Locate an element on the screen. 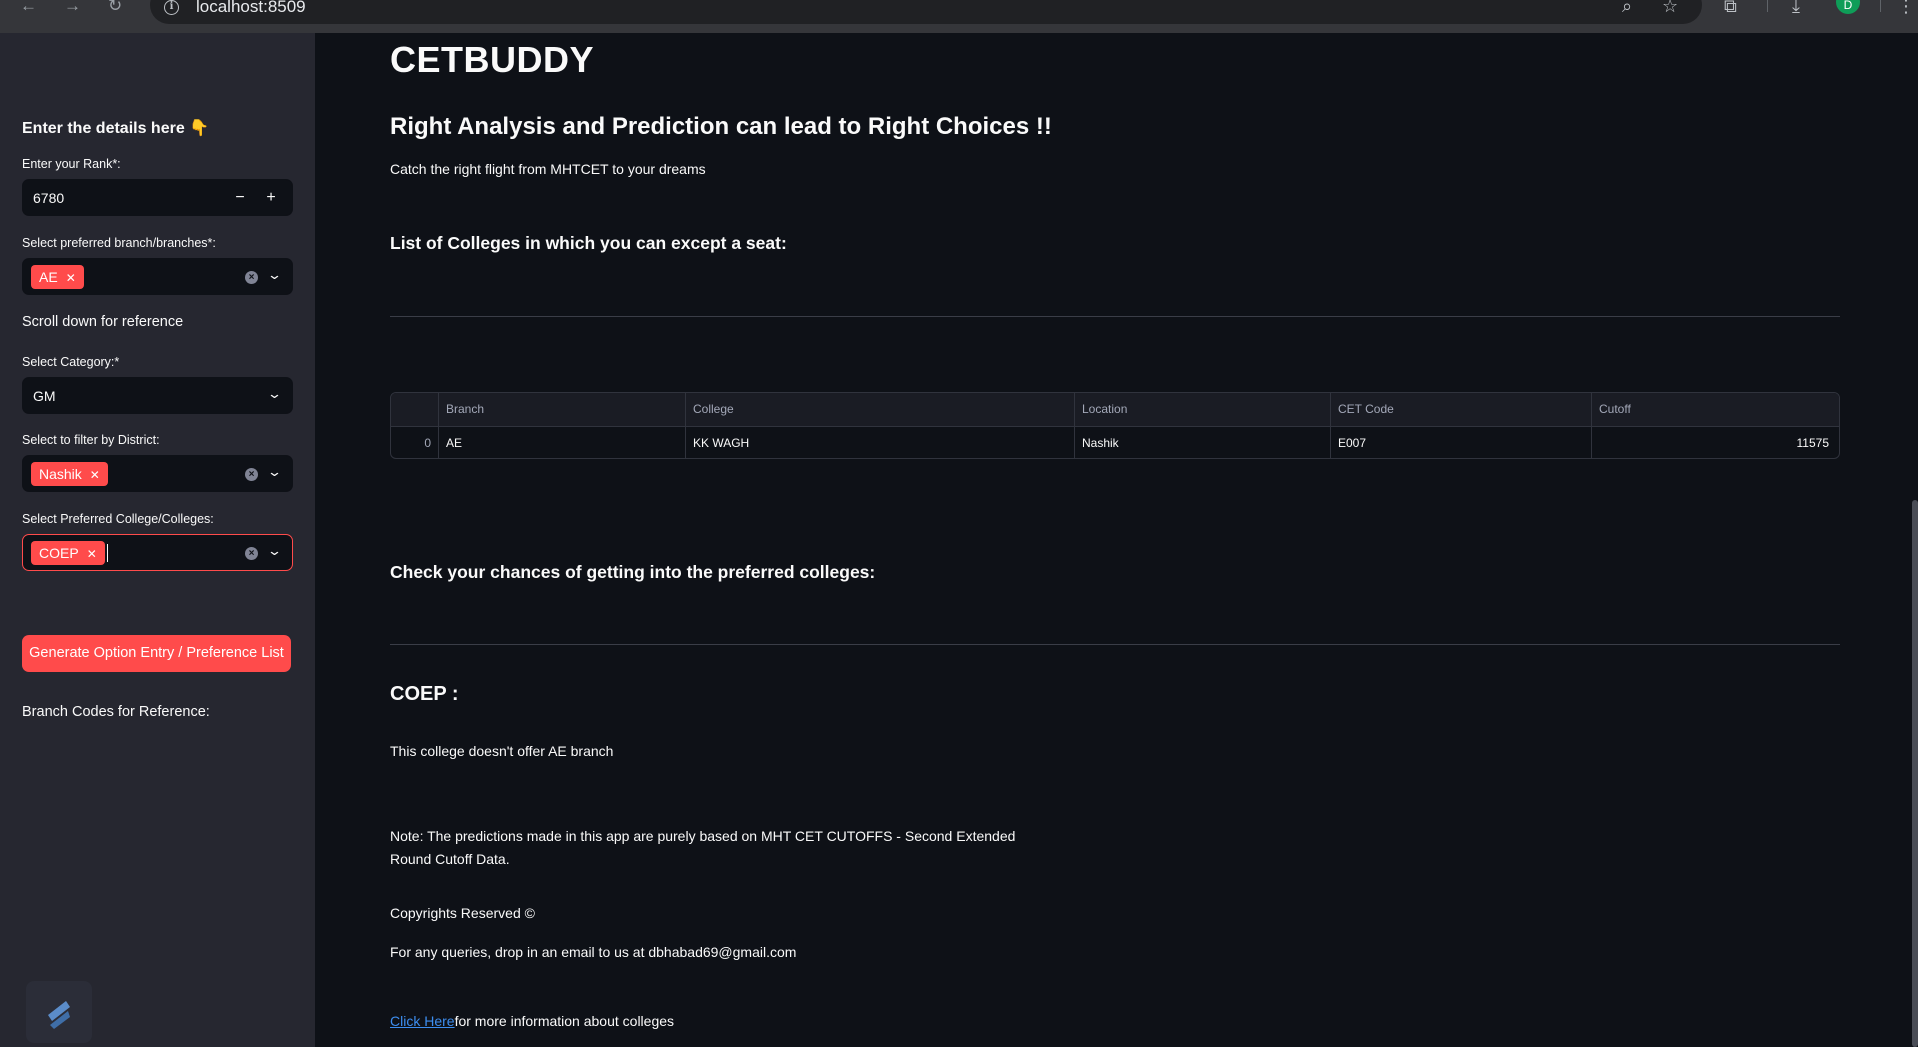 This screenshot has width=1918, height=1047. bookmark-star-icon: ☆ is located at coordinates (1670, 7).